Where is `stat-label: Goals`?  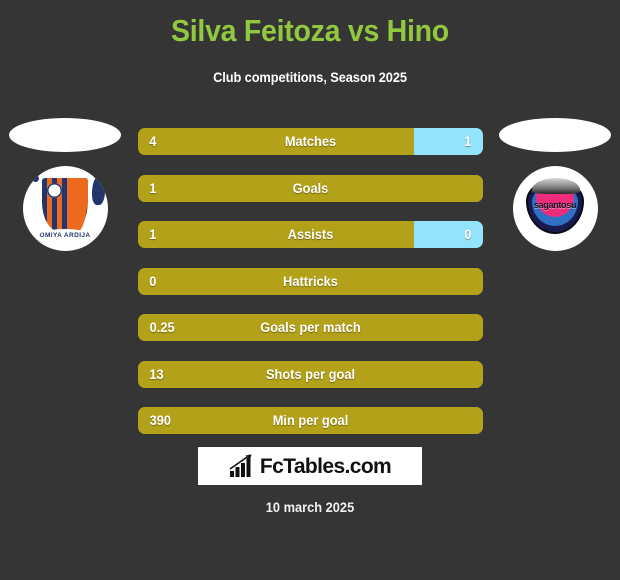 stat-label: Goals is located at coordinates (310, 188).